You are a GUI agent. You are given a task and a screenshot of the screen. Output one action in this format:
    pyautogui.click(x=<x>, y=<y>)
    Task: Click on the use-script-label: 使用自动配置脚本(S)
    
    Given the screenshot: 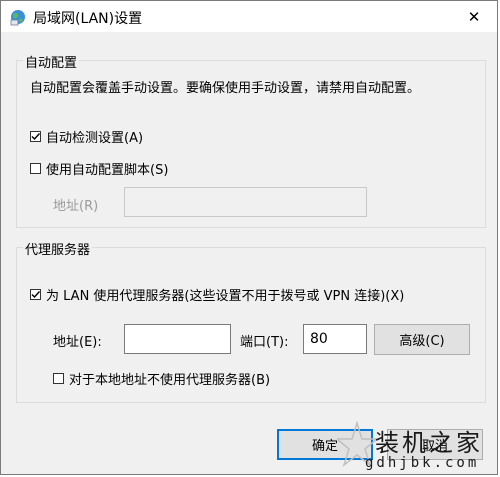 What is the action you would take?
    pyautogui.click(x=107, y=170)
    